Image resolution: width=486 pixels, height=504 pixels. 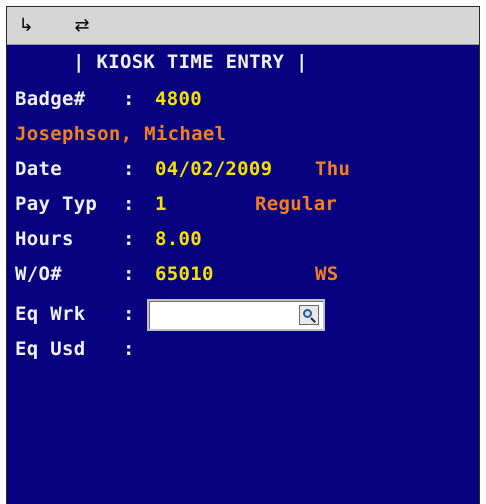 I want to click on badge-value: 4800, so click(x=178, y=99).